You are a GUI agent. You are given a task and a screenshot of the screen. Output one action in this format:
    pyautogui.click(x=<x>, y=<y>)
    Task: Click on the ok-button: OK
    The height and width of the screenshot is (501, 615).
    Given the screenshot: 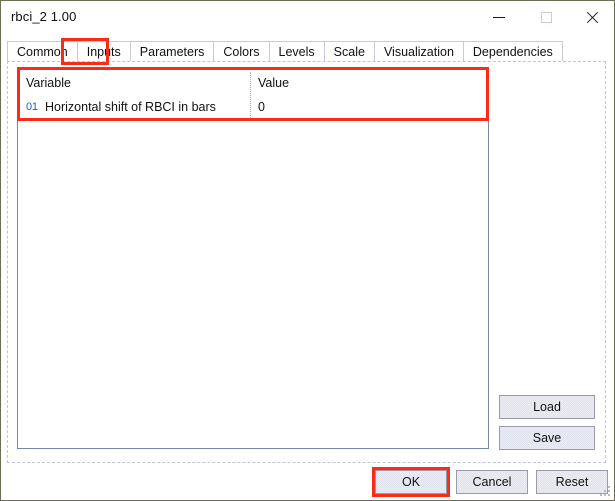 What is the action you would take?
    pyautogui.click(x=411, y=482)
    